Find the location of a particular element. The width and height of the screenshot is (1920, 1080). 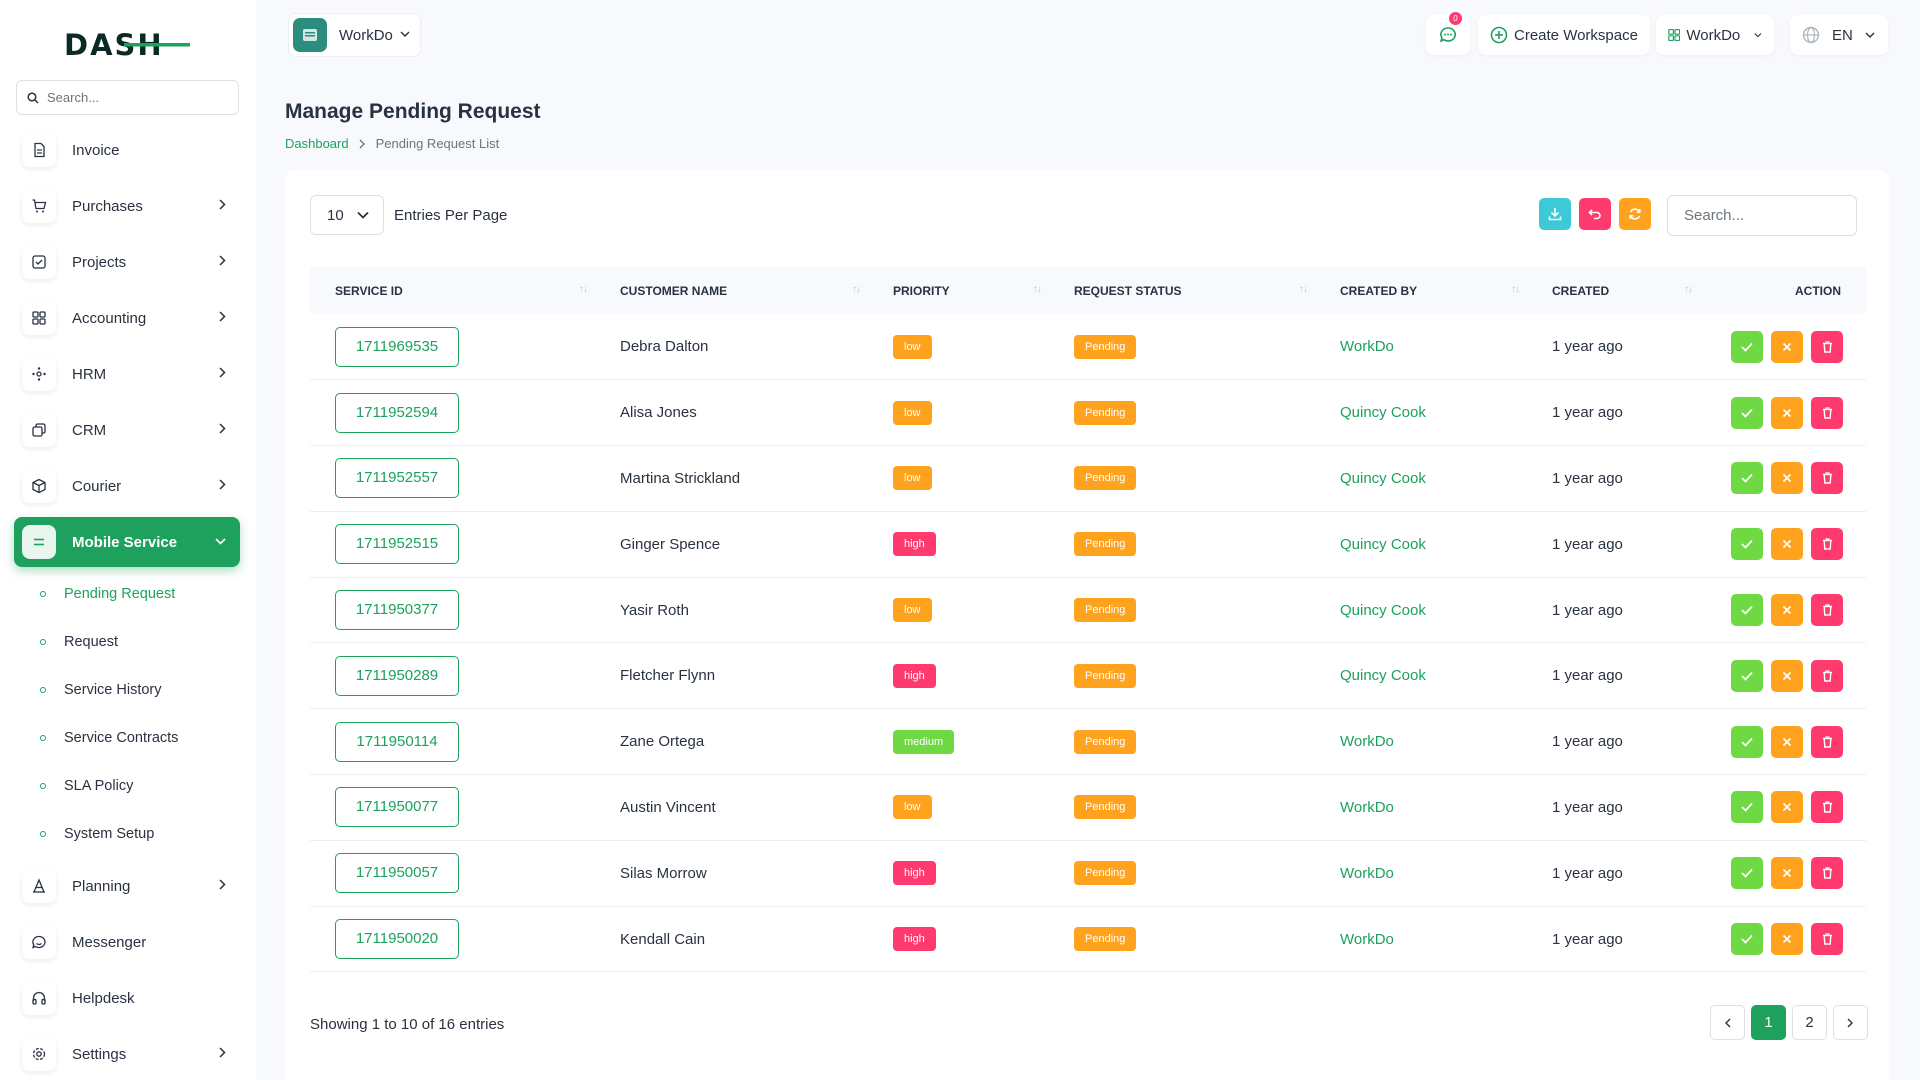

submenu-item-service-contracts: Service Contracts is located at coordinates (140, 738).